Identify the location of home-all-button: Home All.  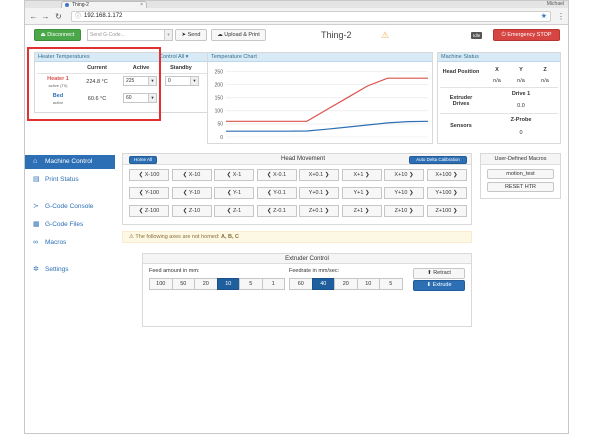
(143, 160).